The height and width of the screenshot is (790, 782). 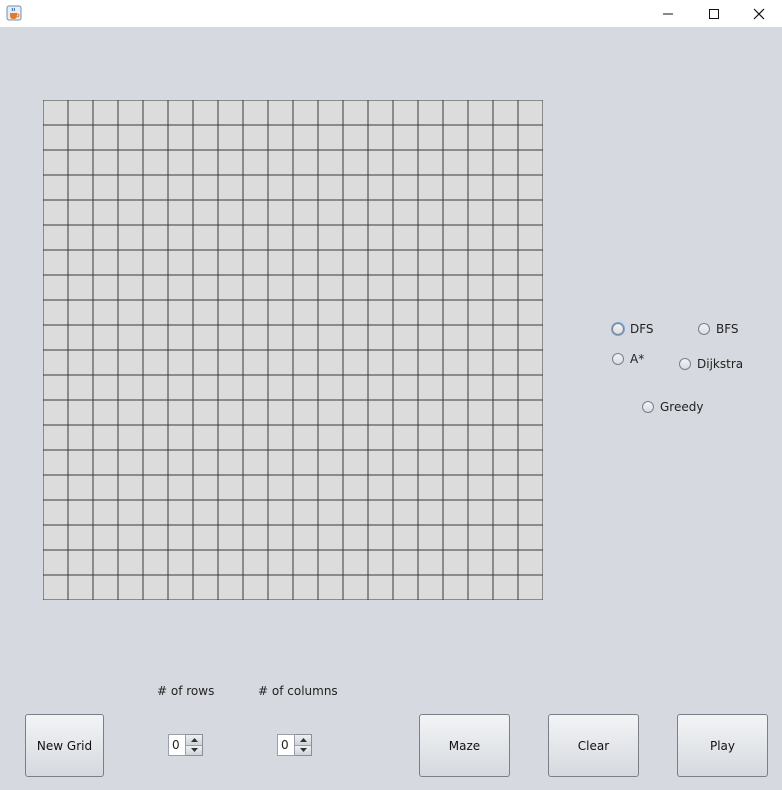 What do you see at coordinates (759, 13) in the screenshot?
I see `close-button` at bounding box center [759, 13].